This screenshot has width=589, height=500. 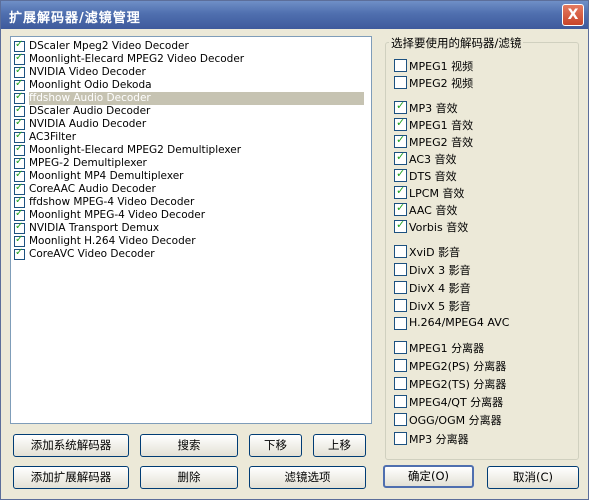 I want to click on list-item-label: Moonlight Odio Dekoda, so click(x=90, y=85).